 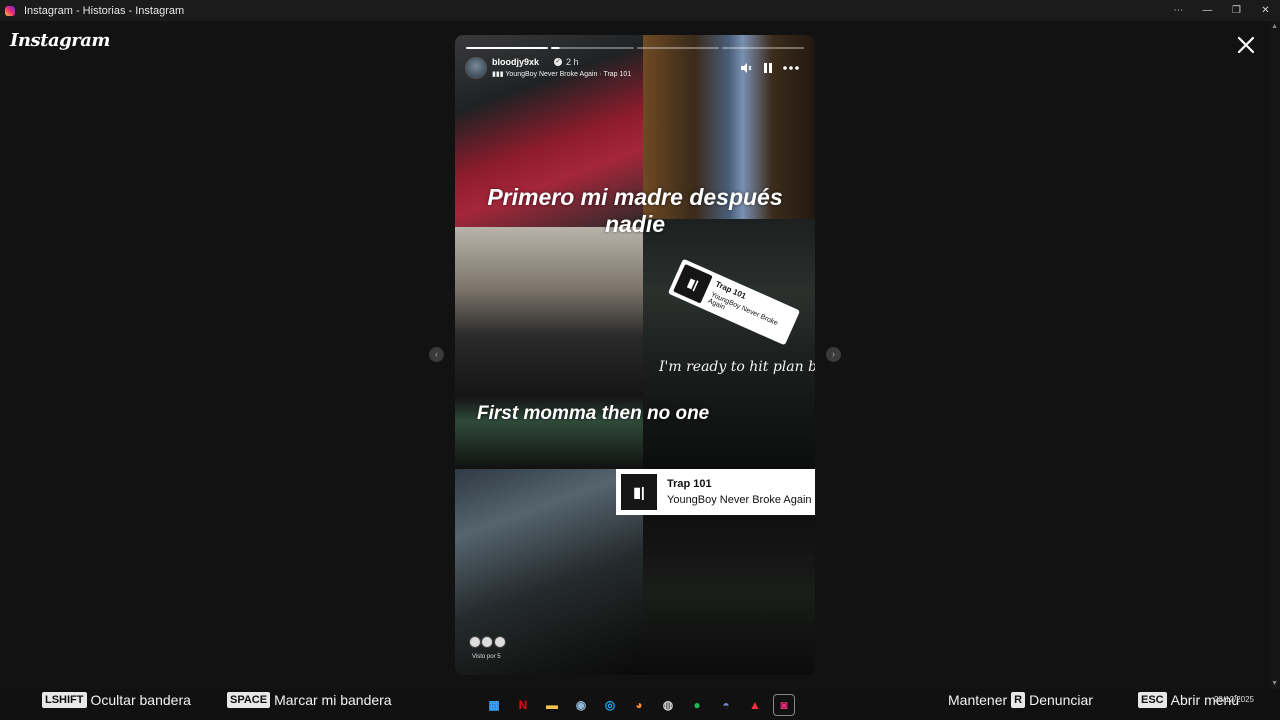 I want to click on viewer-avatars, so click(x=487, y=644).